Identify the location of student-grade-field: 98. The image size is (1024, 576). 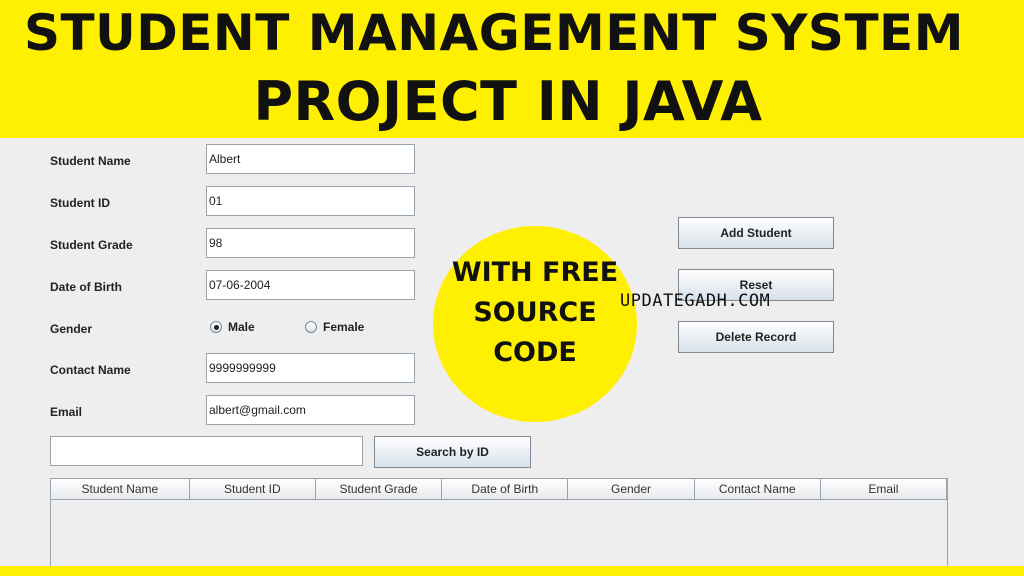
(310, 243).